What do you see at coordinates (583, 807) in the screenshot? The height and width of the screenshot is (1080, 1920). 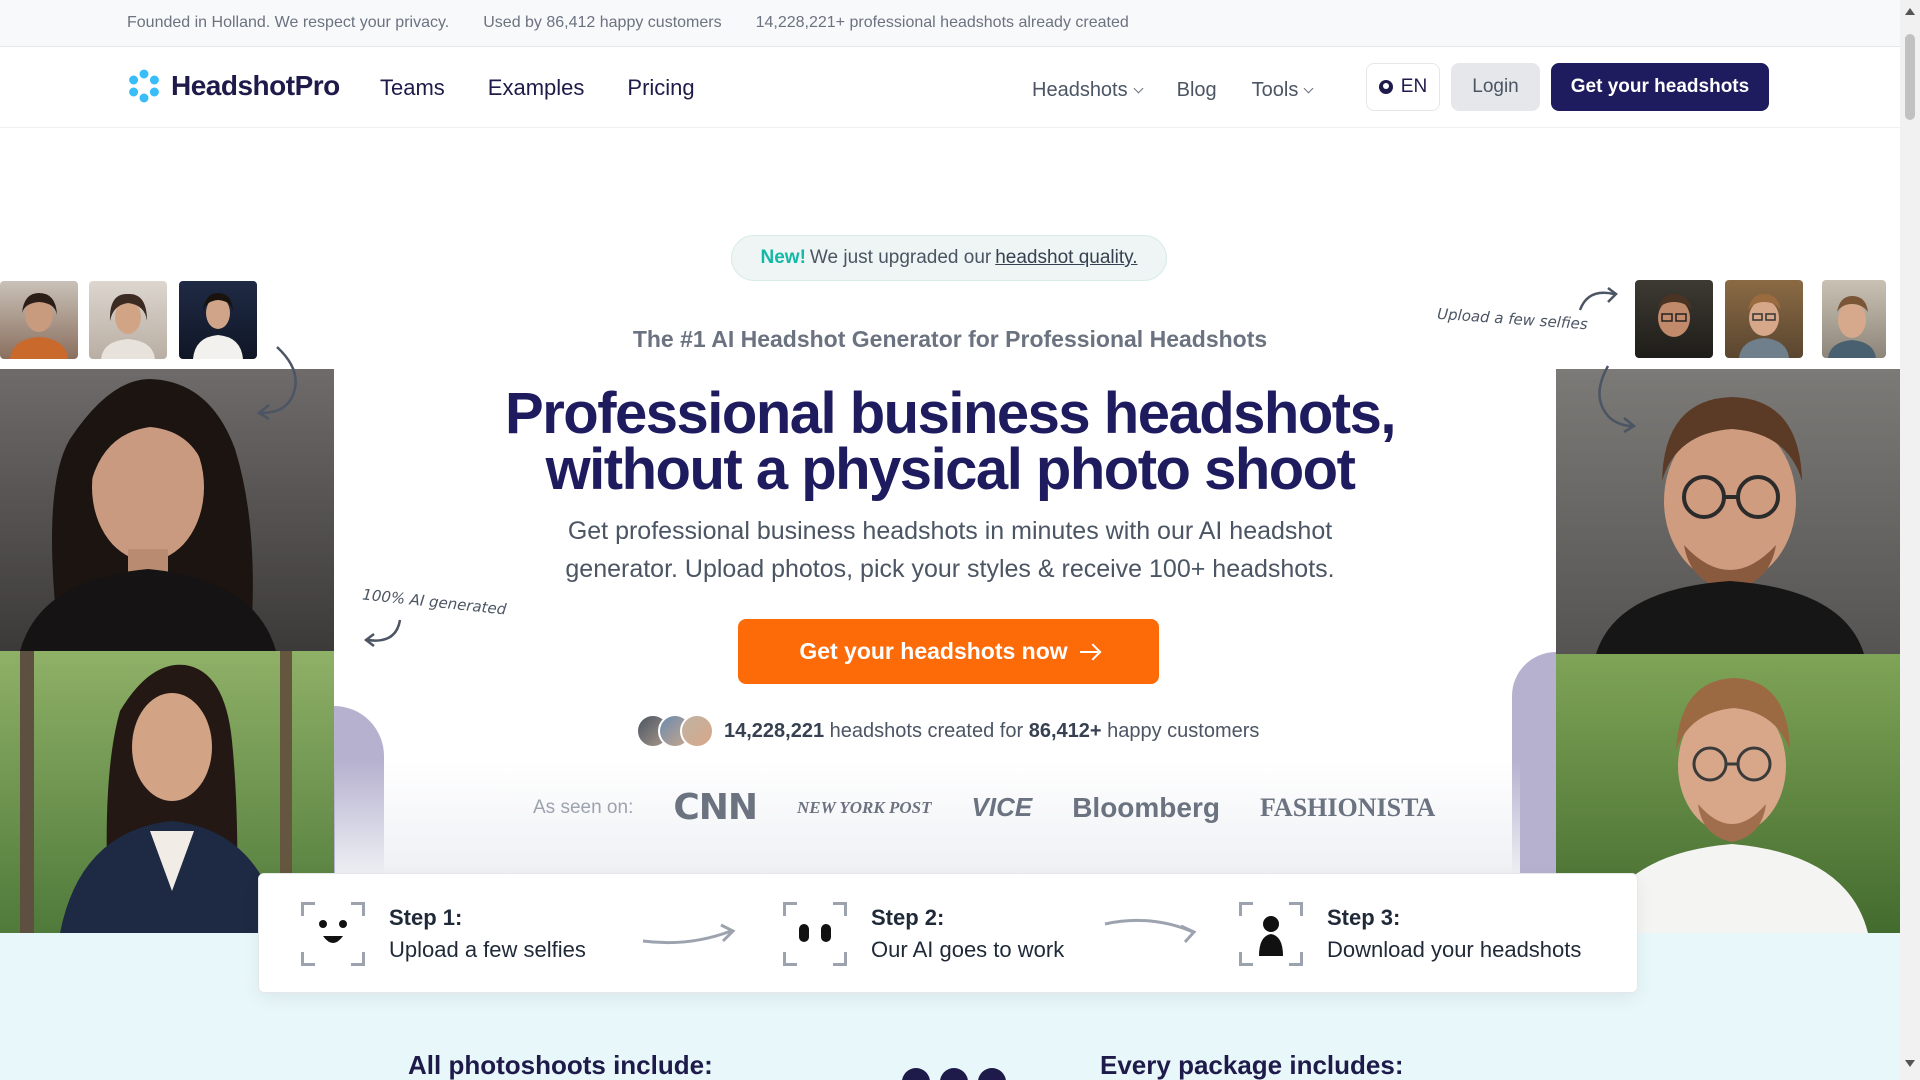 I see `as-seen-on-label: As seen on:` at bounding box center [583, 807].